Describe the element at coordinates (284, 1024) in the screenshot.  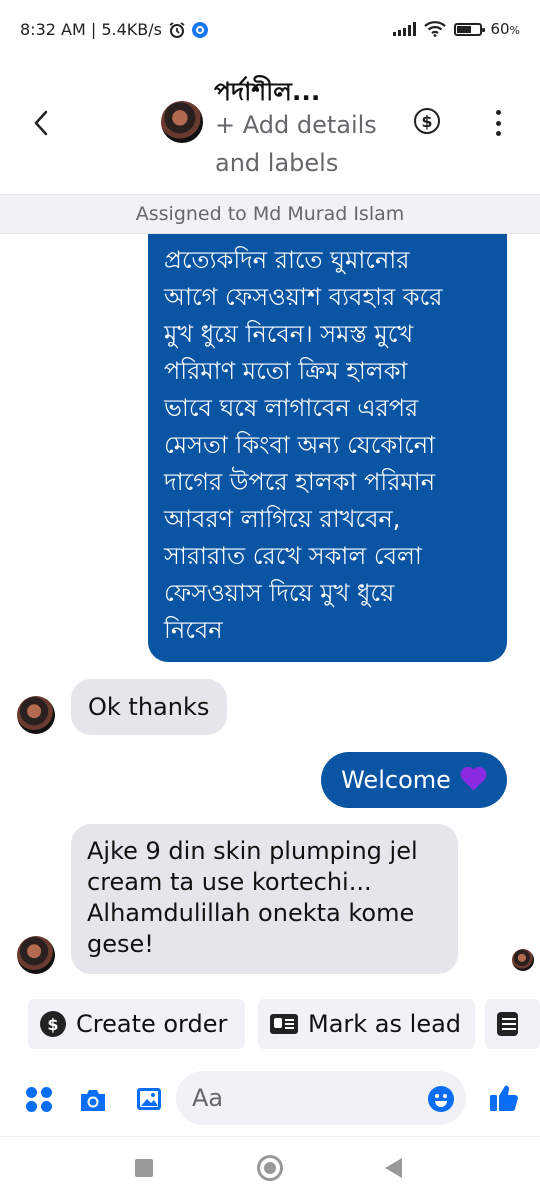
I see `contact-card-icon` at that location.